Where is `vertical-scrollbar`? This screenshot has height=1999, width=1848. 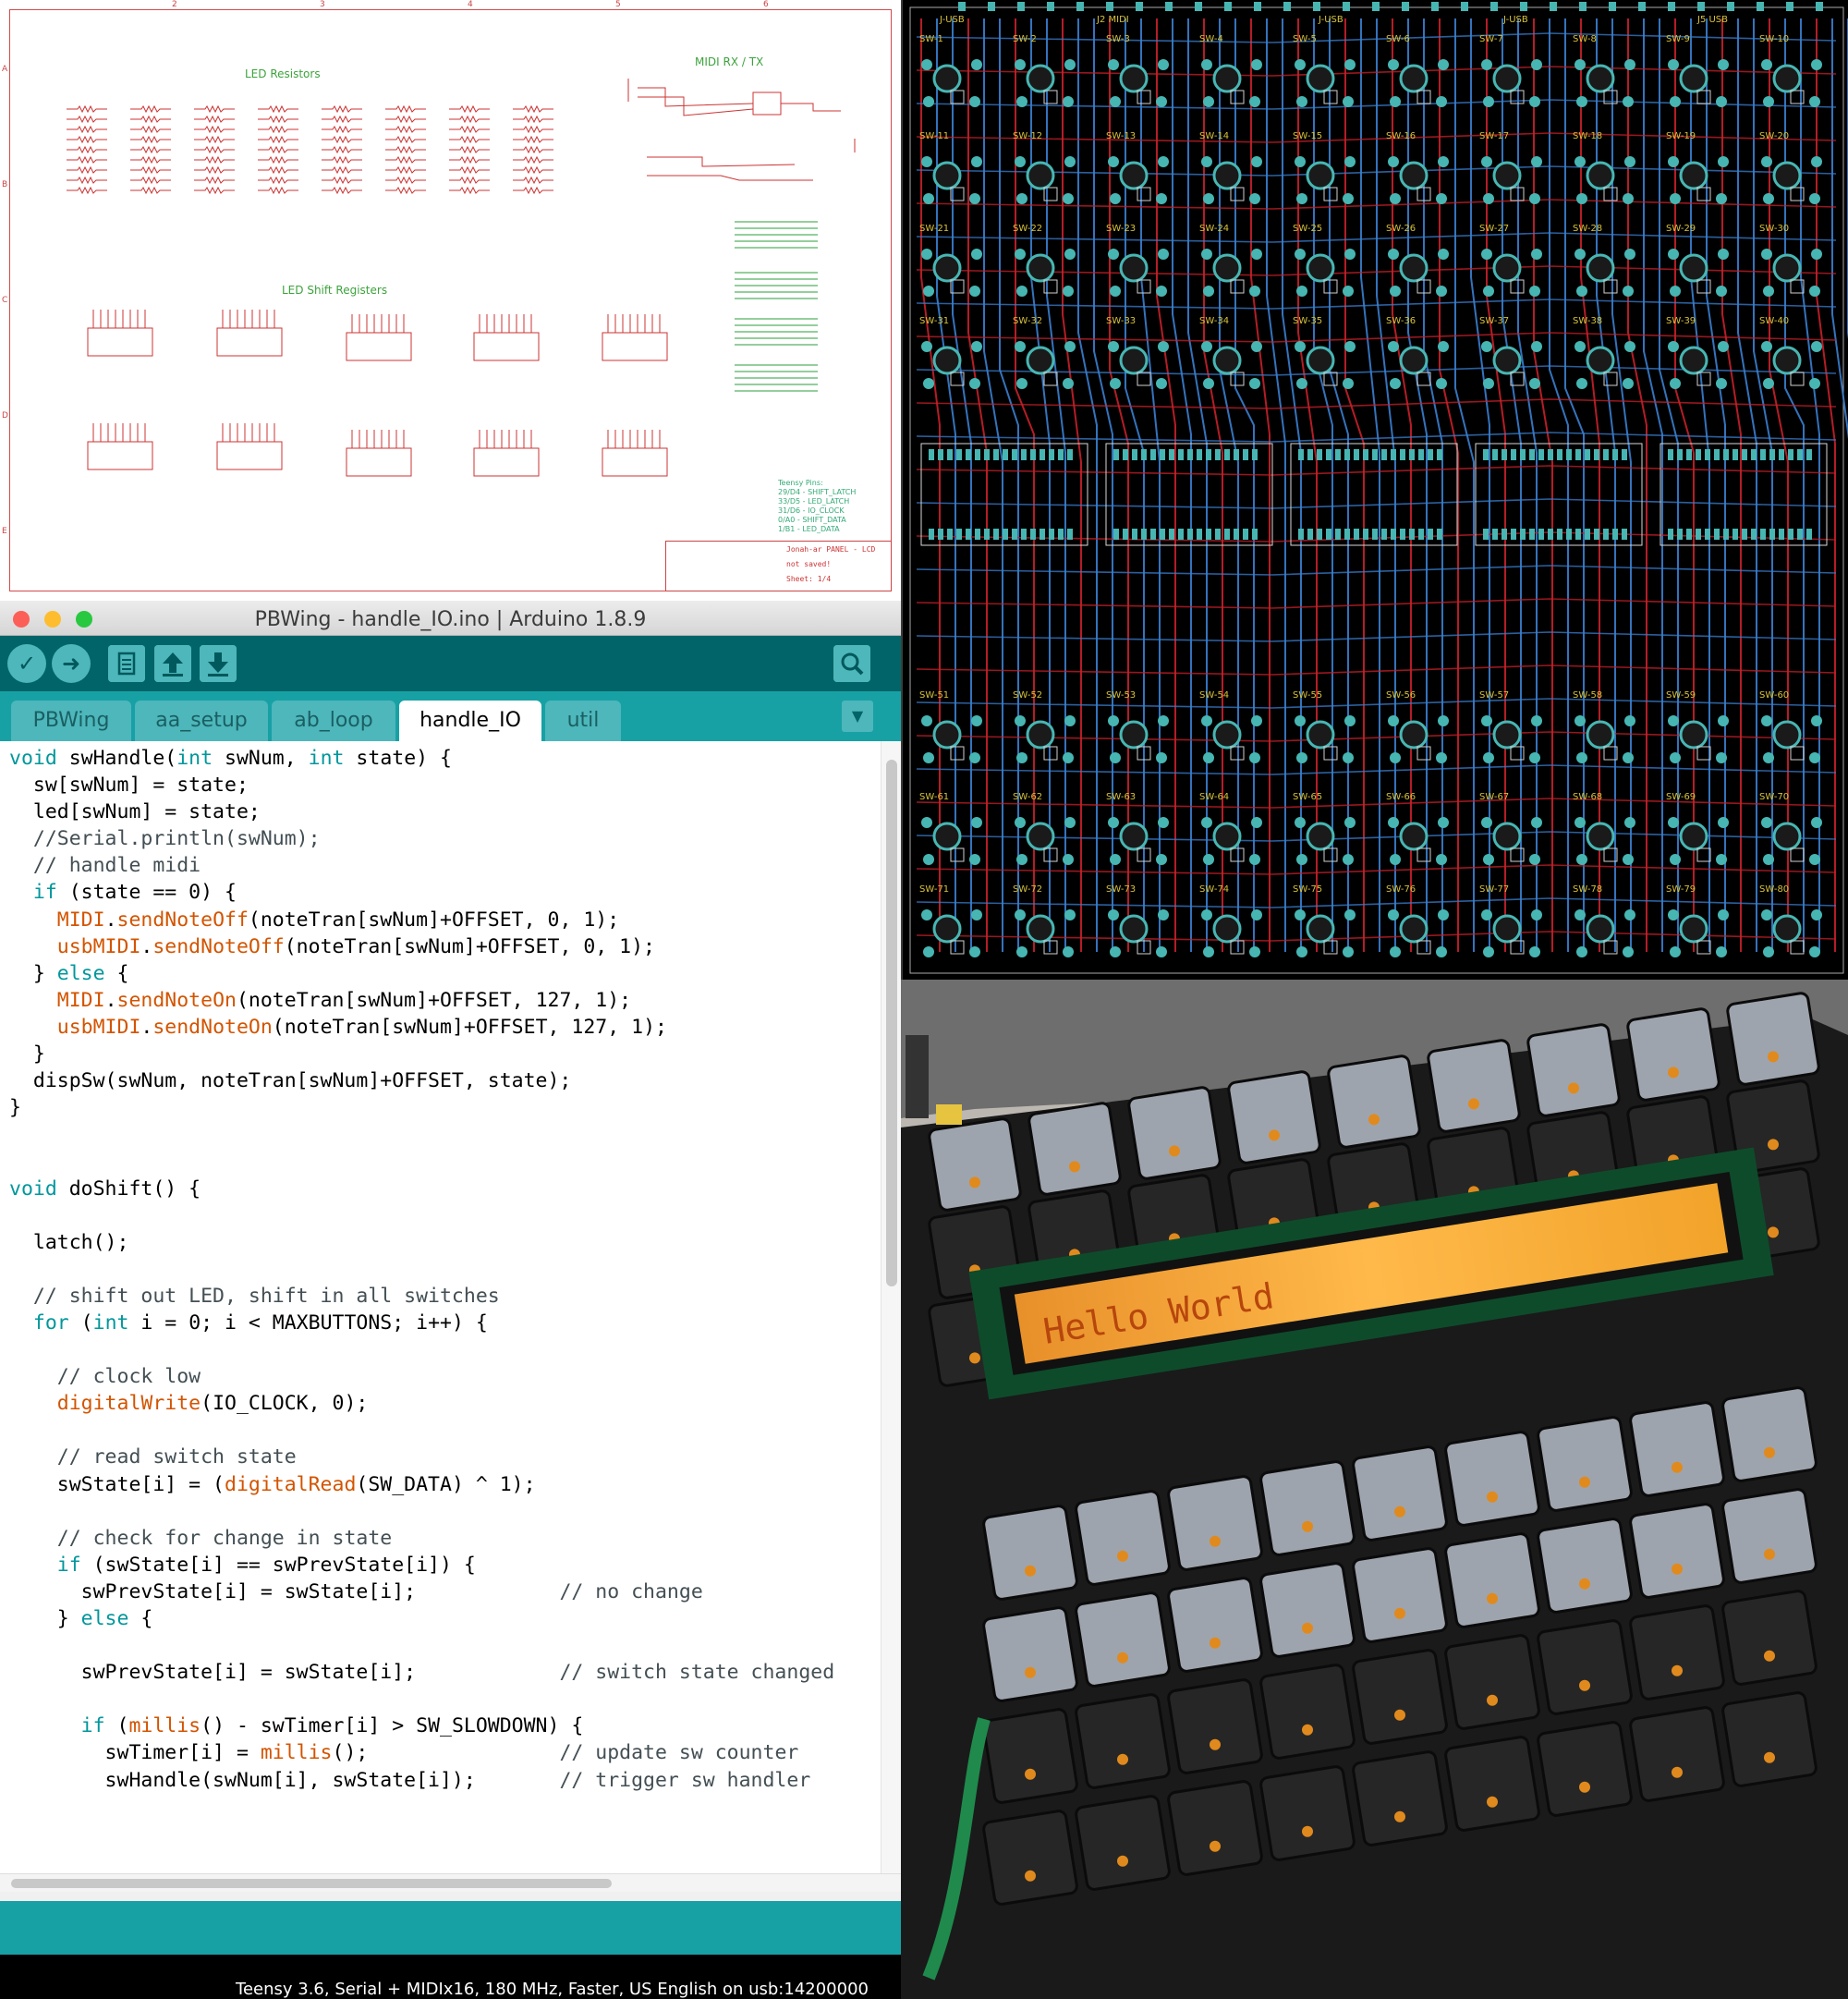
vertical-scrollbar is located at coordinates (891, 1307).